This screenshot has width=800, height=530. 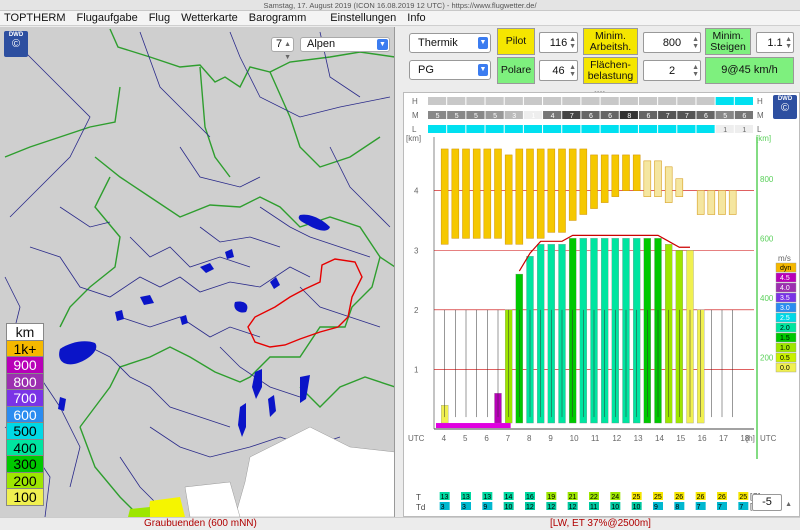 What do you see at coordinates (558, 70) in the screenshot?
I see `polar-value: 46 ▲ ▼` at bounding box center [558, 70].